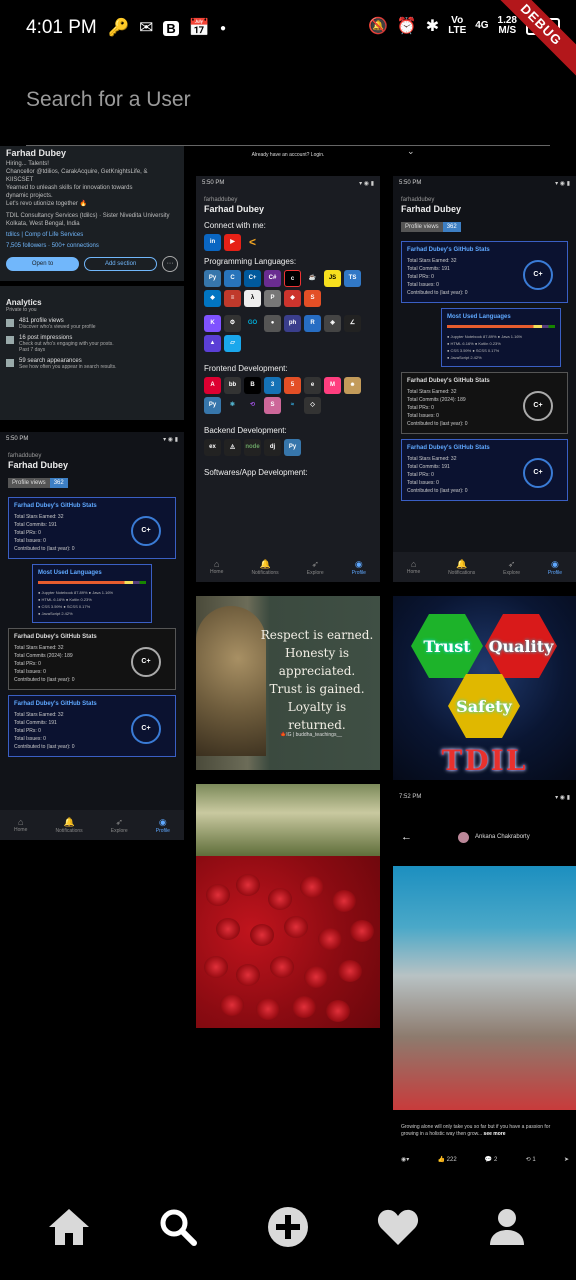 Image resolution: width=576 pixels, height=1280 pixels. Describe the element at coordinates (10, 340) in the screenshot. I see `bar-chart-icon` at that location.